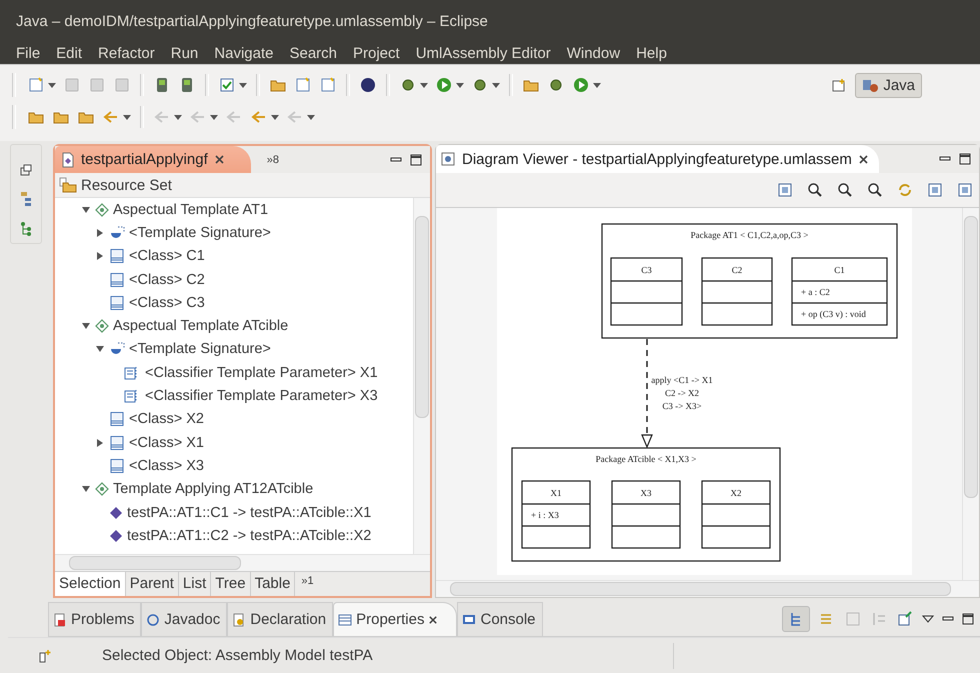 This screenshot has width=980, height=673. Describe the element at coordinates (195, 584) in the screenshot. I see `view-tab: List` at that location.